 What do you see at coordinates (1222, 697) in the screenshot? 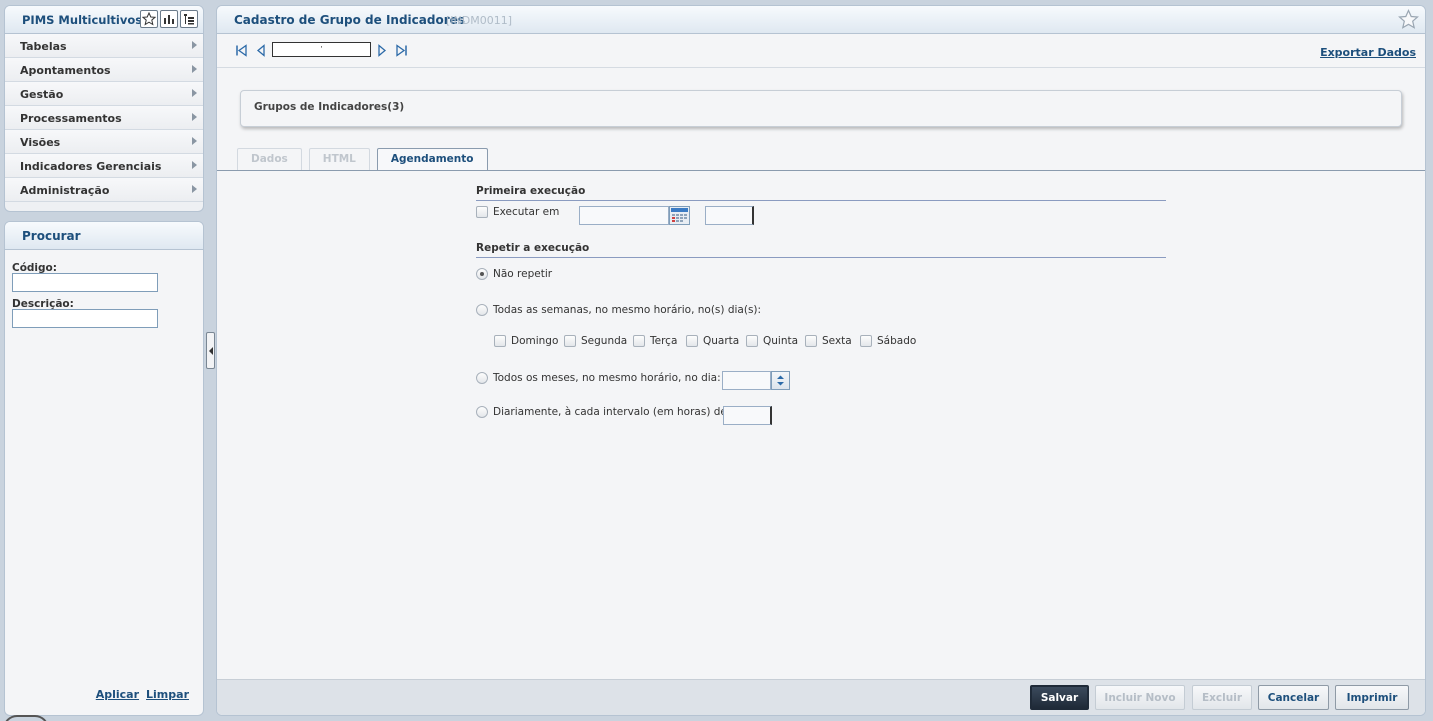
I see `delete-button: Excluir` at bounding box center [1222, 697].